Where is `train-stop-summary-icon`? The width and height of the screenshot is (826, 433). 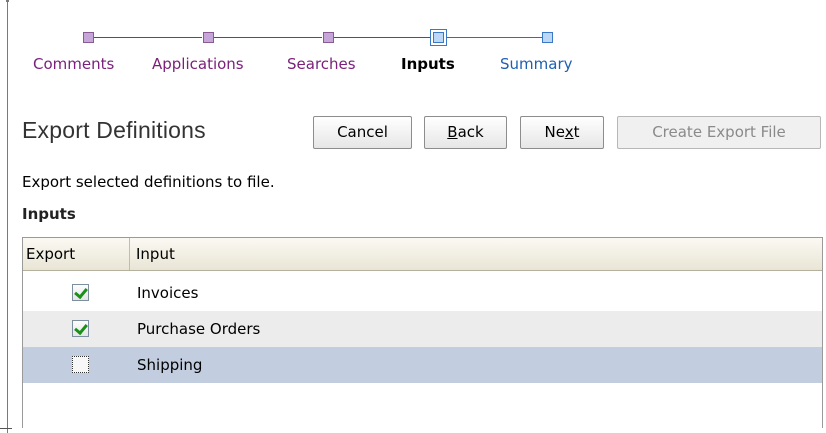
train-stop-summary-icon is located at coordinates (547, 37).